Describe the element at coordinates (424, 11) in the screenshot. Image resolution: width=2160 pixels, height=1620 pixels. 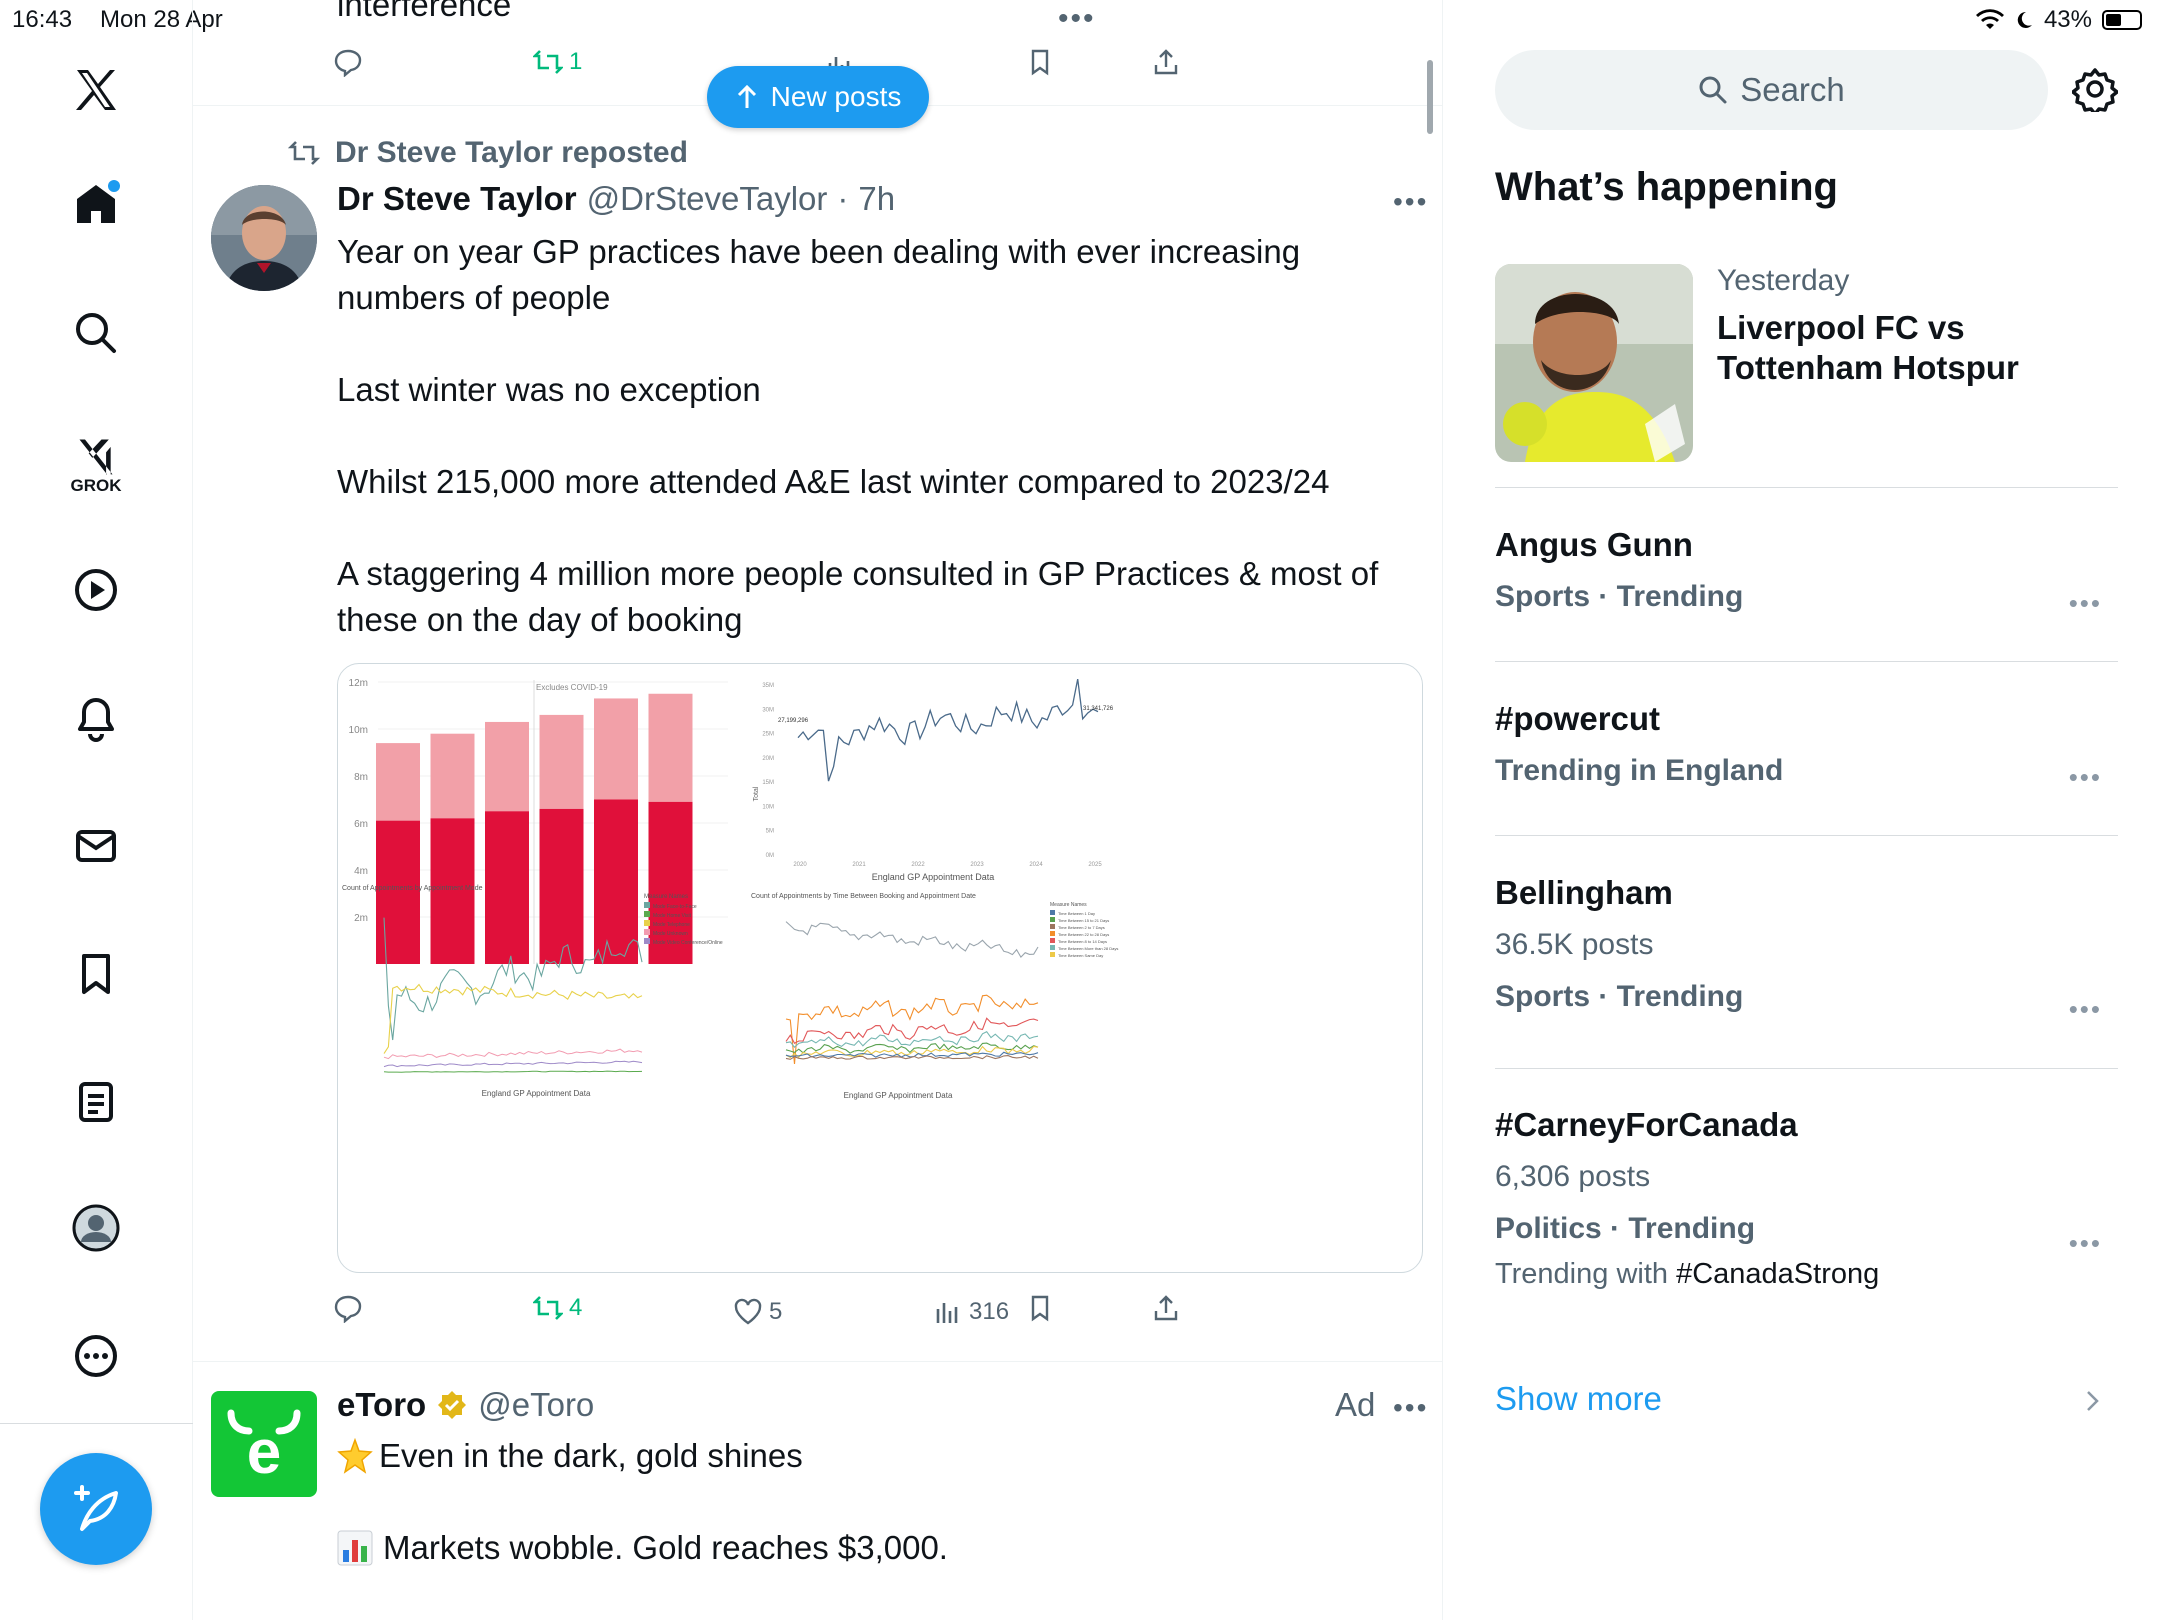
I see `prev-tweet-text: interference` at that location.